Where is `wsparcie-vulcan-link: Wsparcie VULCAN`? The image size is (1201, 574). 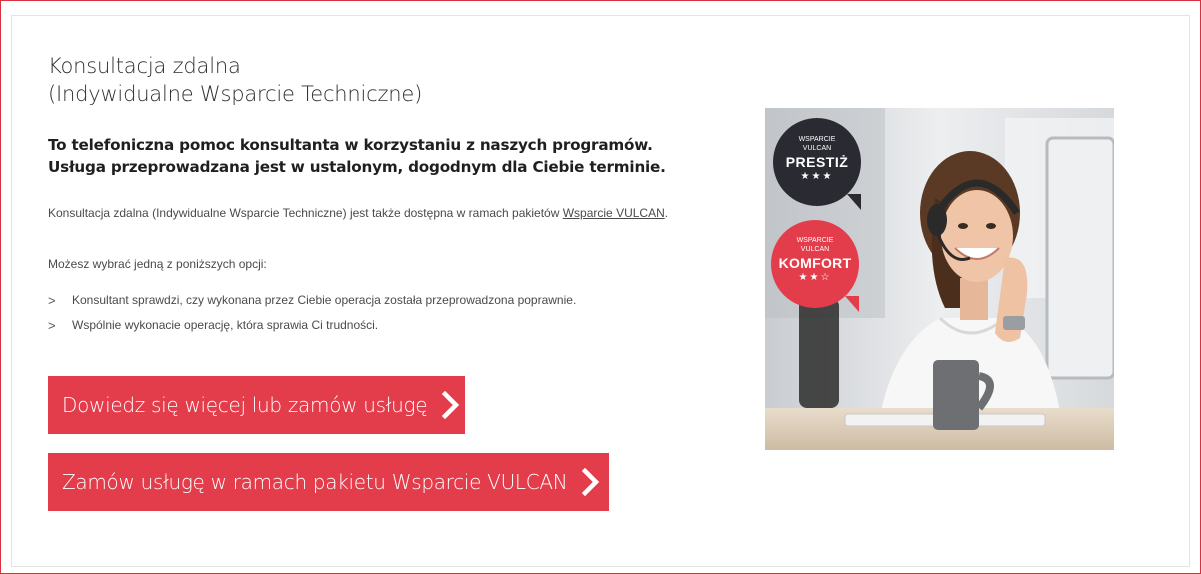
wsparcie-vulcan-link: Wsparcie VULCAN is located at coordinates (614, 213).